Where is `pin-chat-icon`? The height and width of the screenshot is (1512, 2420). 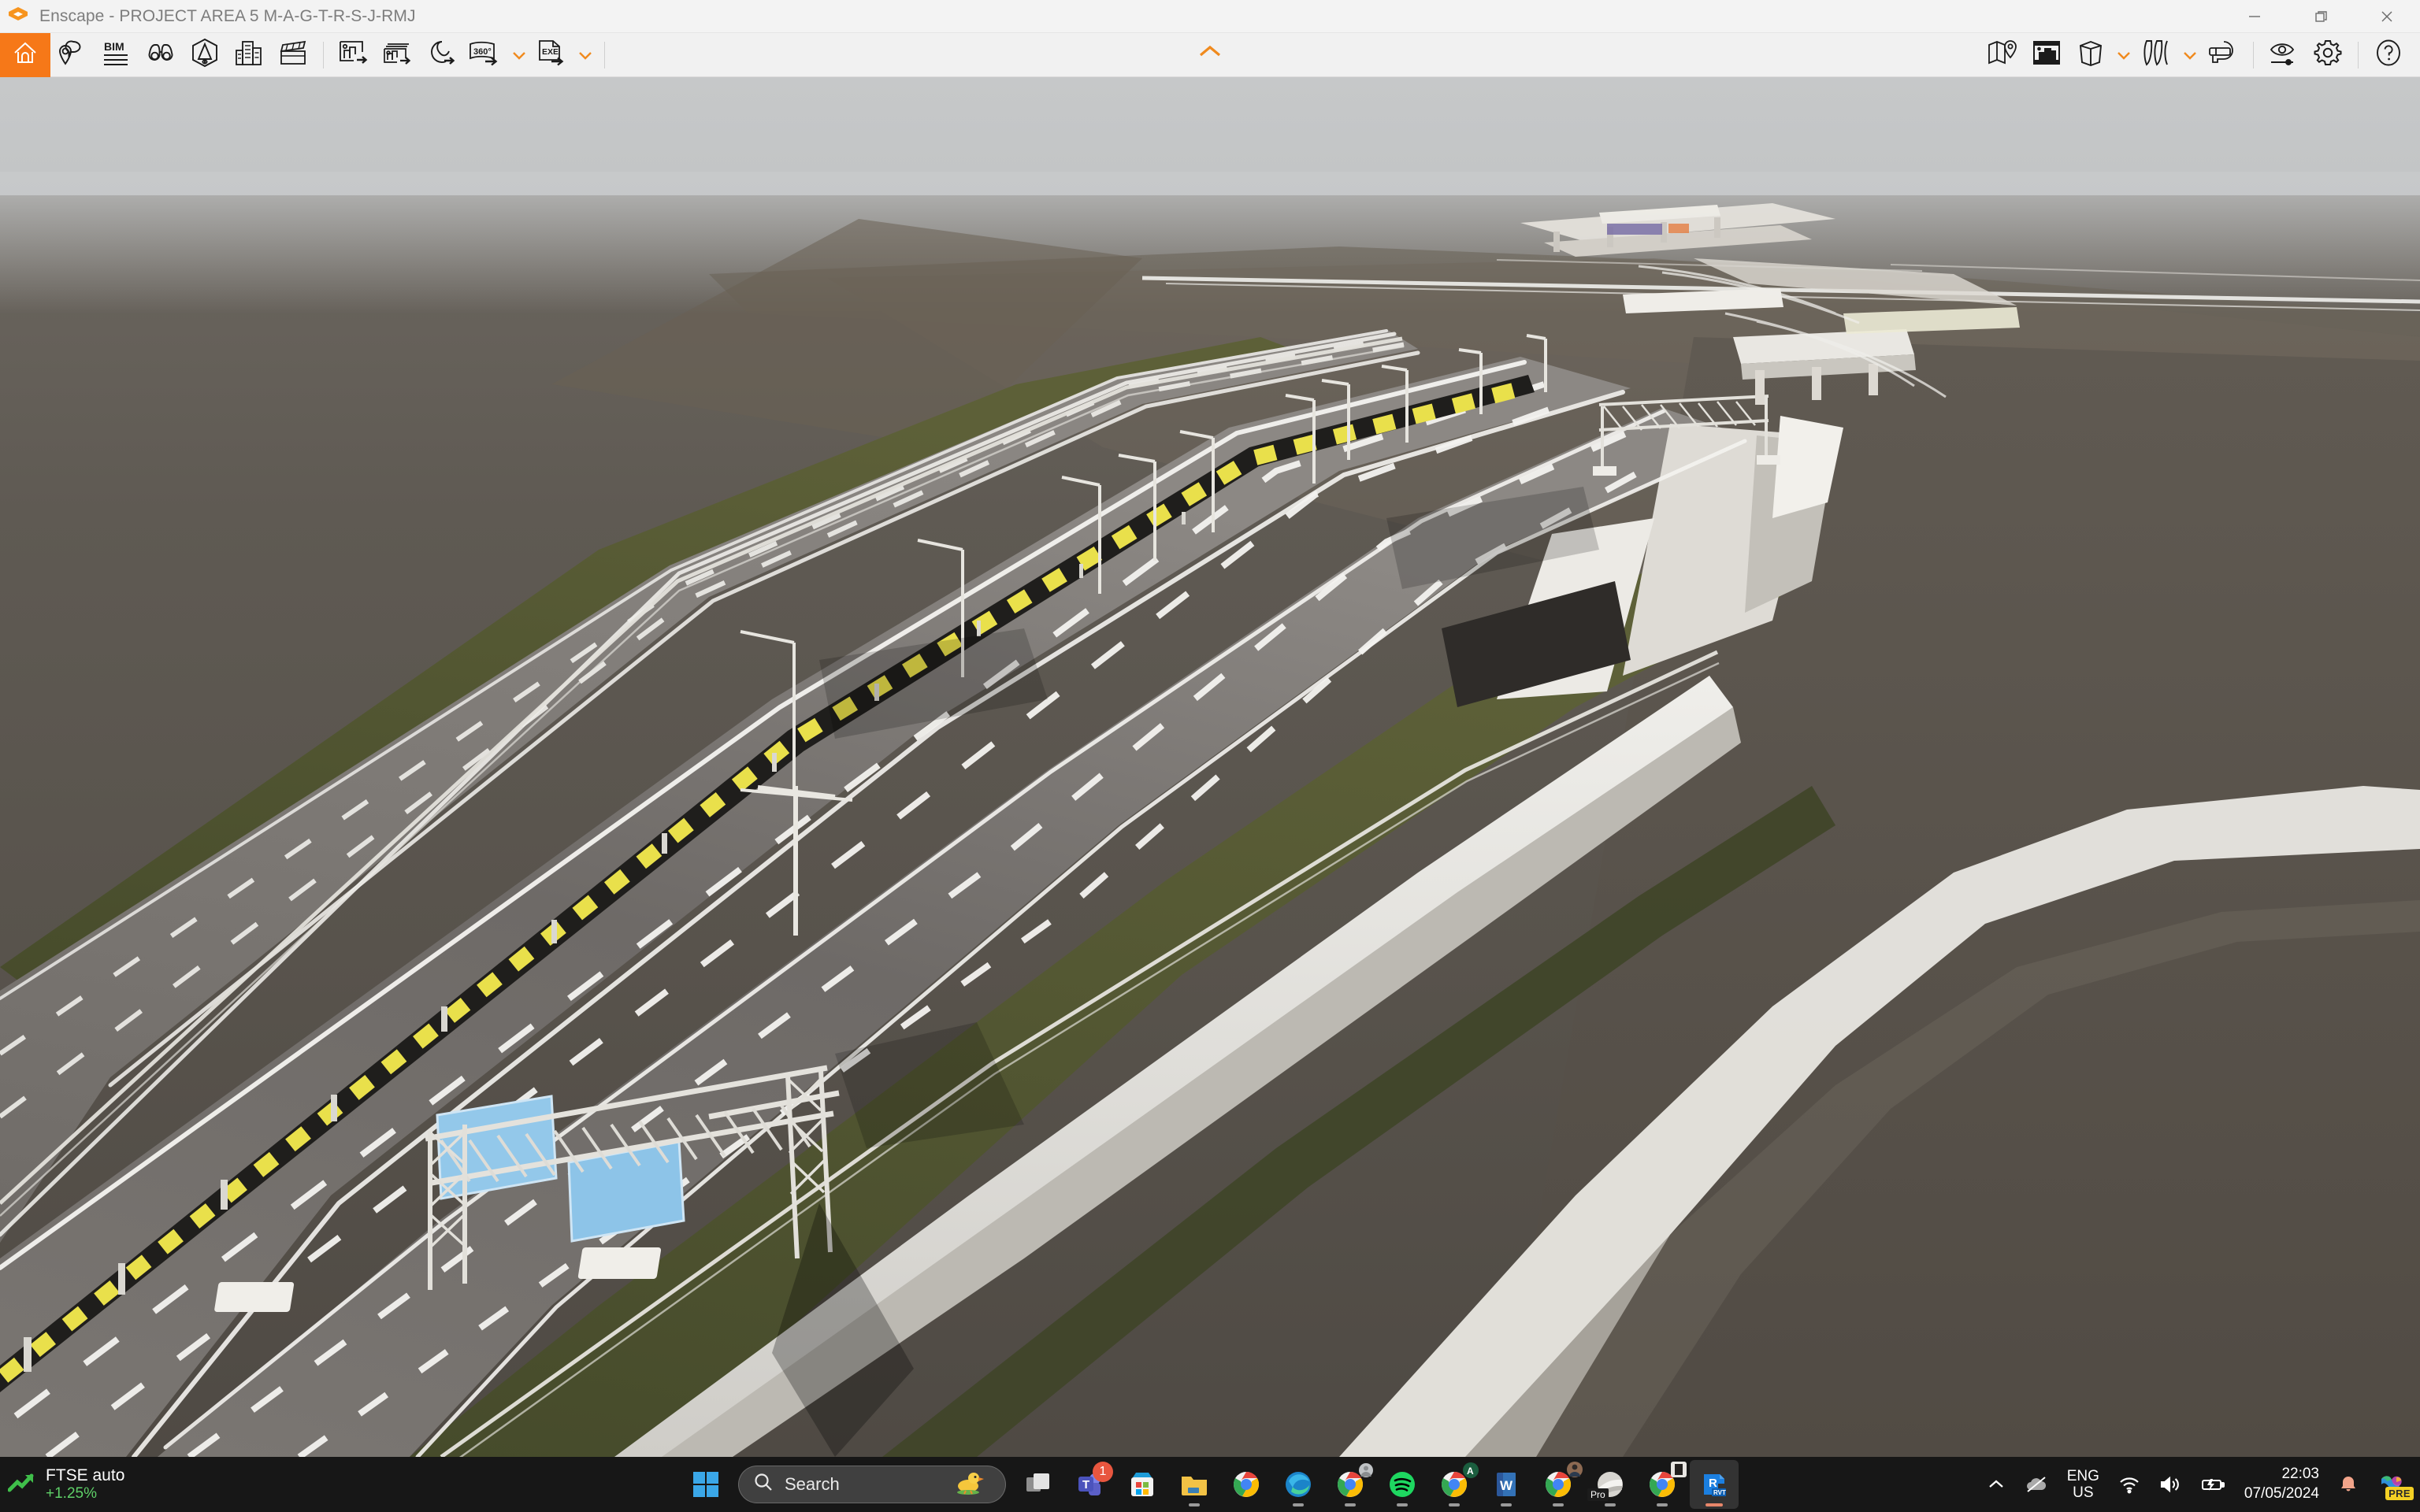 pin-chat-icon is located at coordinates (72, 54).